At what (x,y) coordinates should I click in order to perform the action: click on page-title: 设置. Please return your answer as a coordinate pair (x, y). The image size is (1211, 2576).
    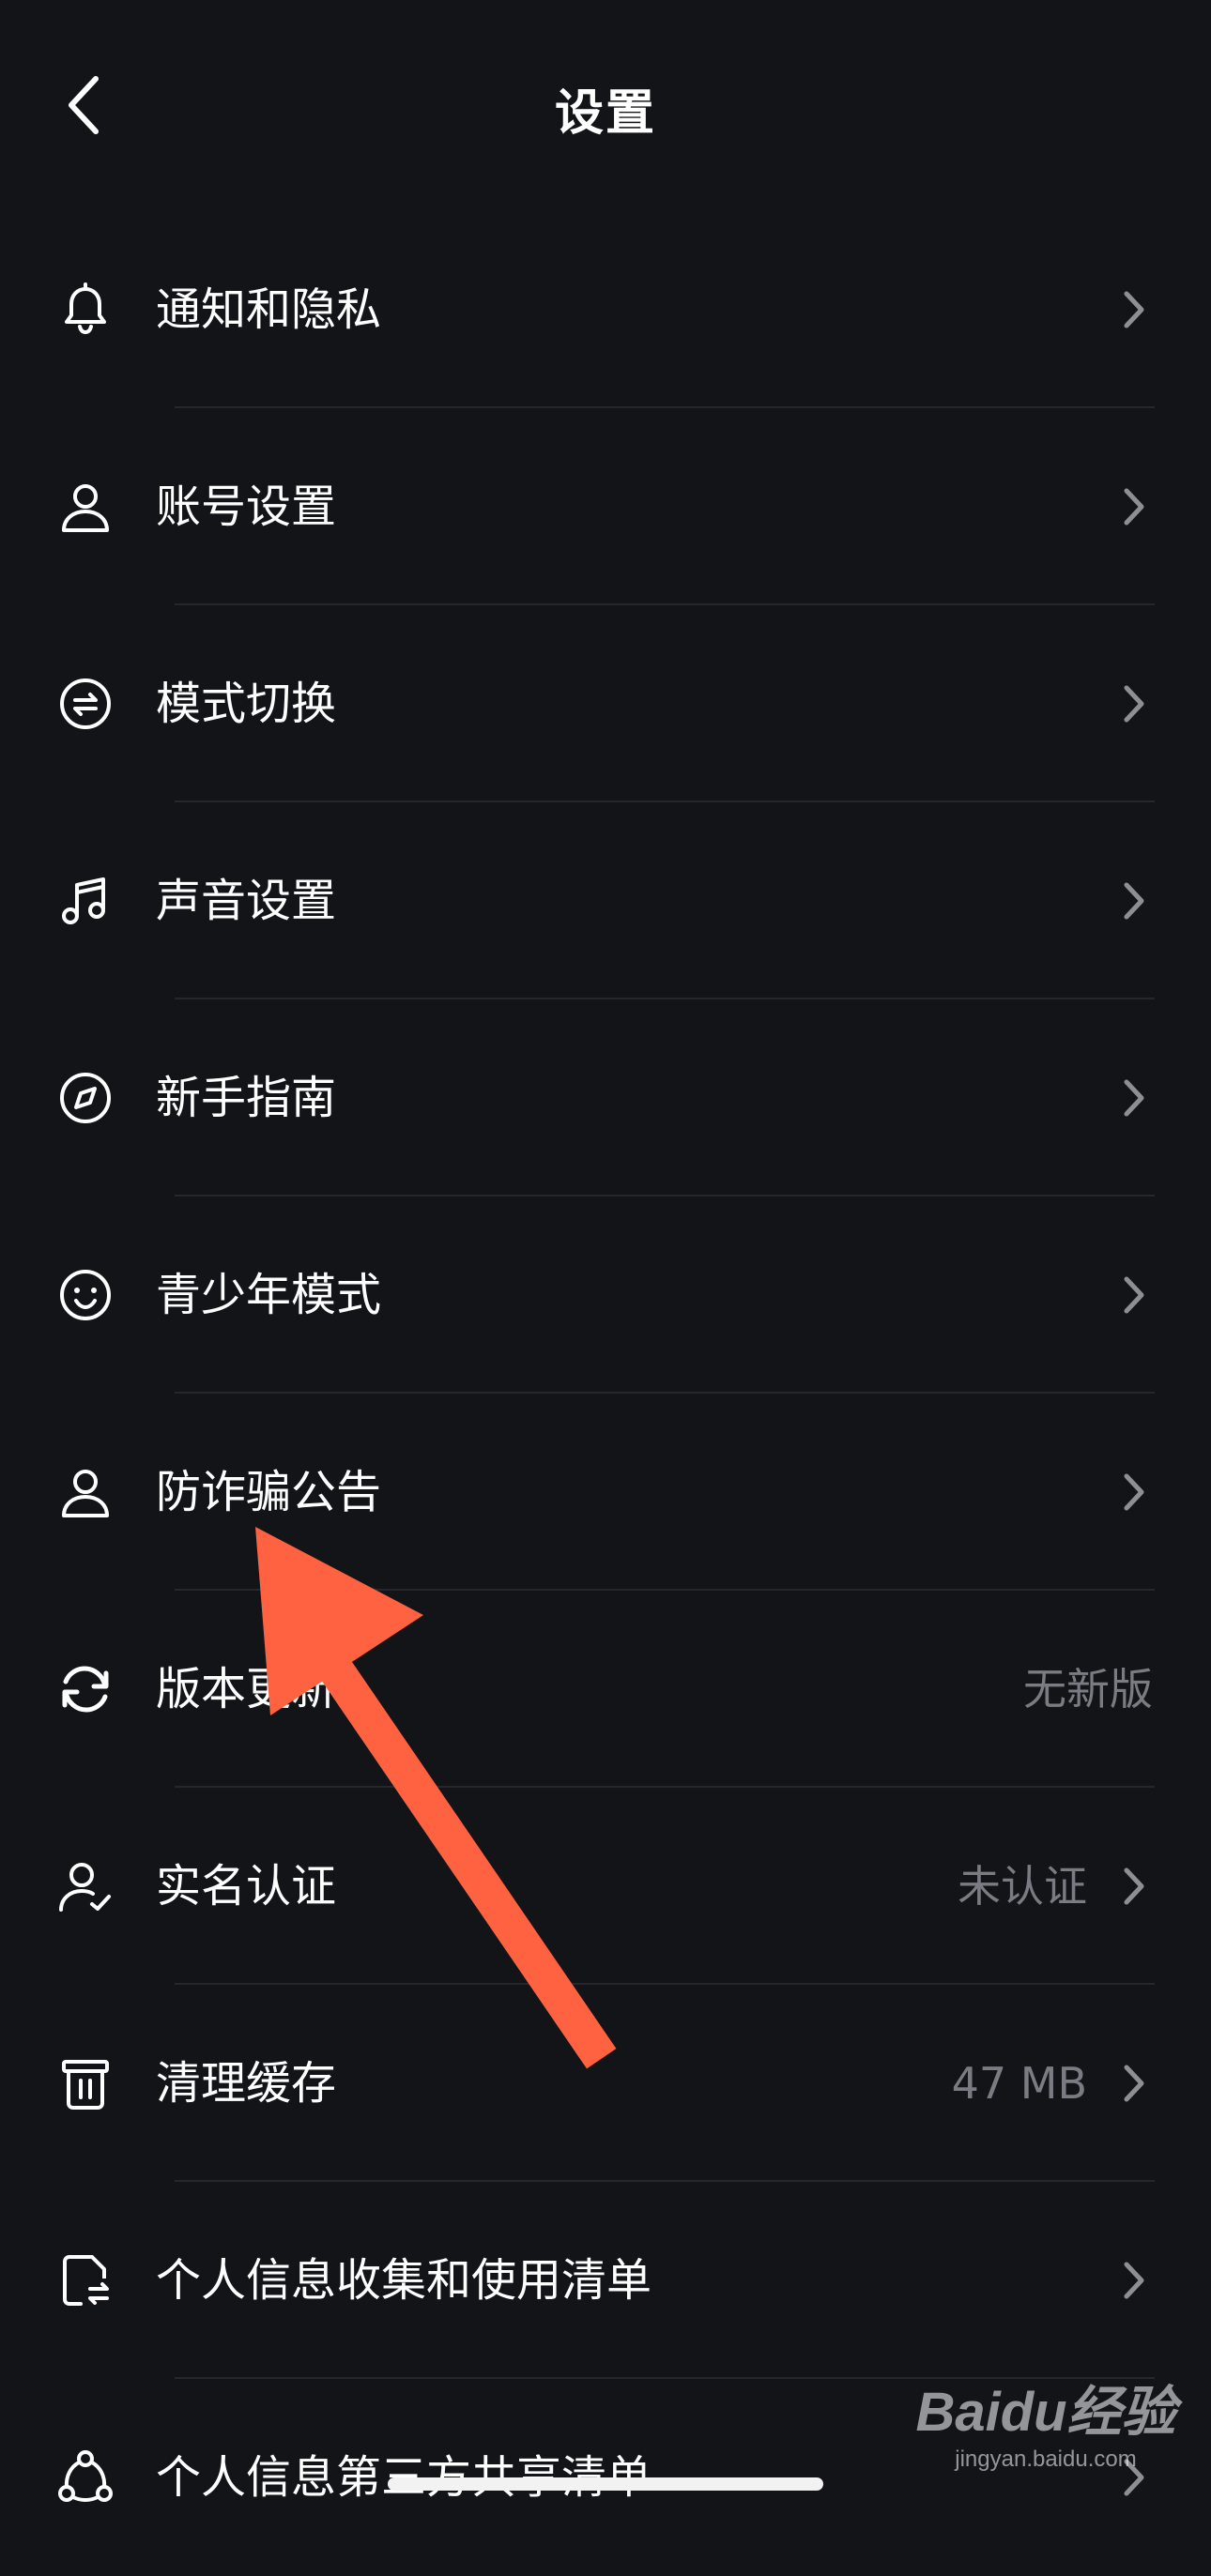
    Looking at the image, I should click on (605, 113).